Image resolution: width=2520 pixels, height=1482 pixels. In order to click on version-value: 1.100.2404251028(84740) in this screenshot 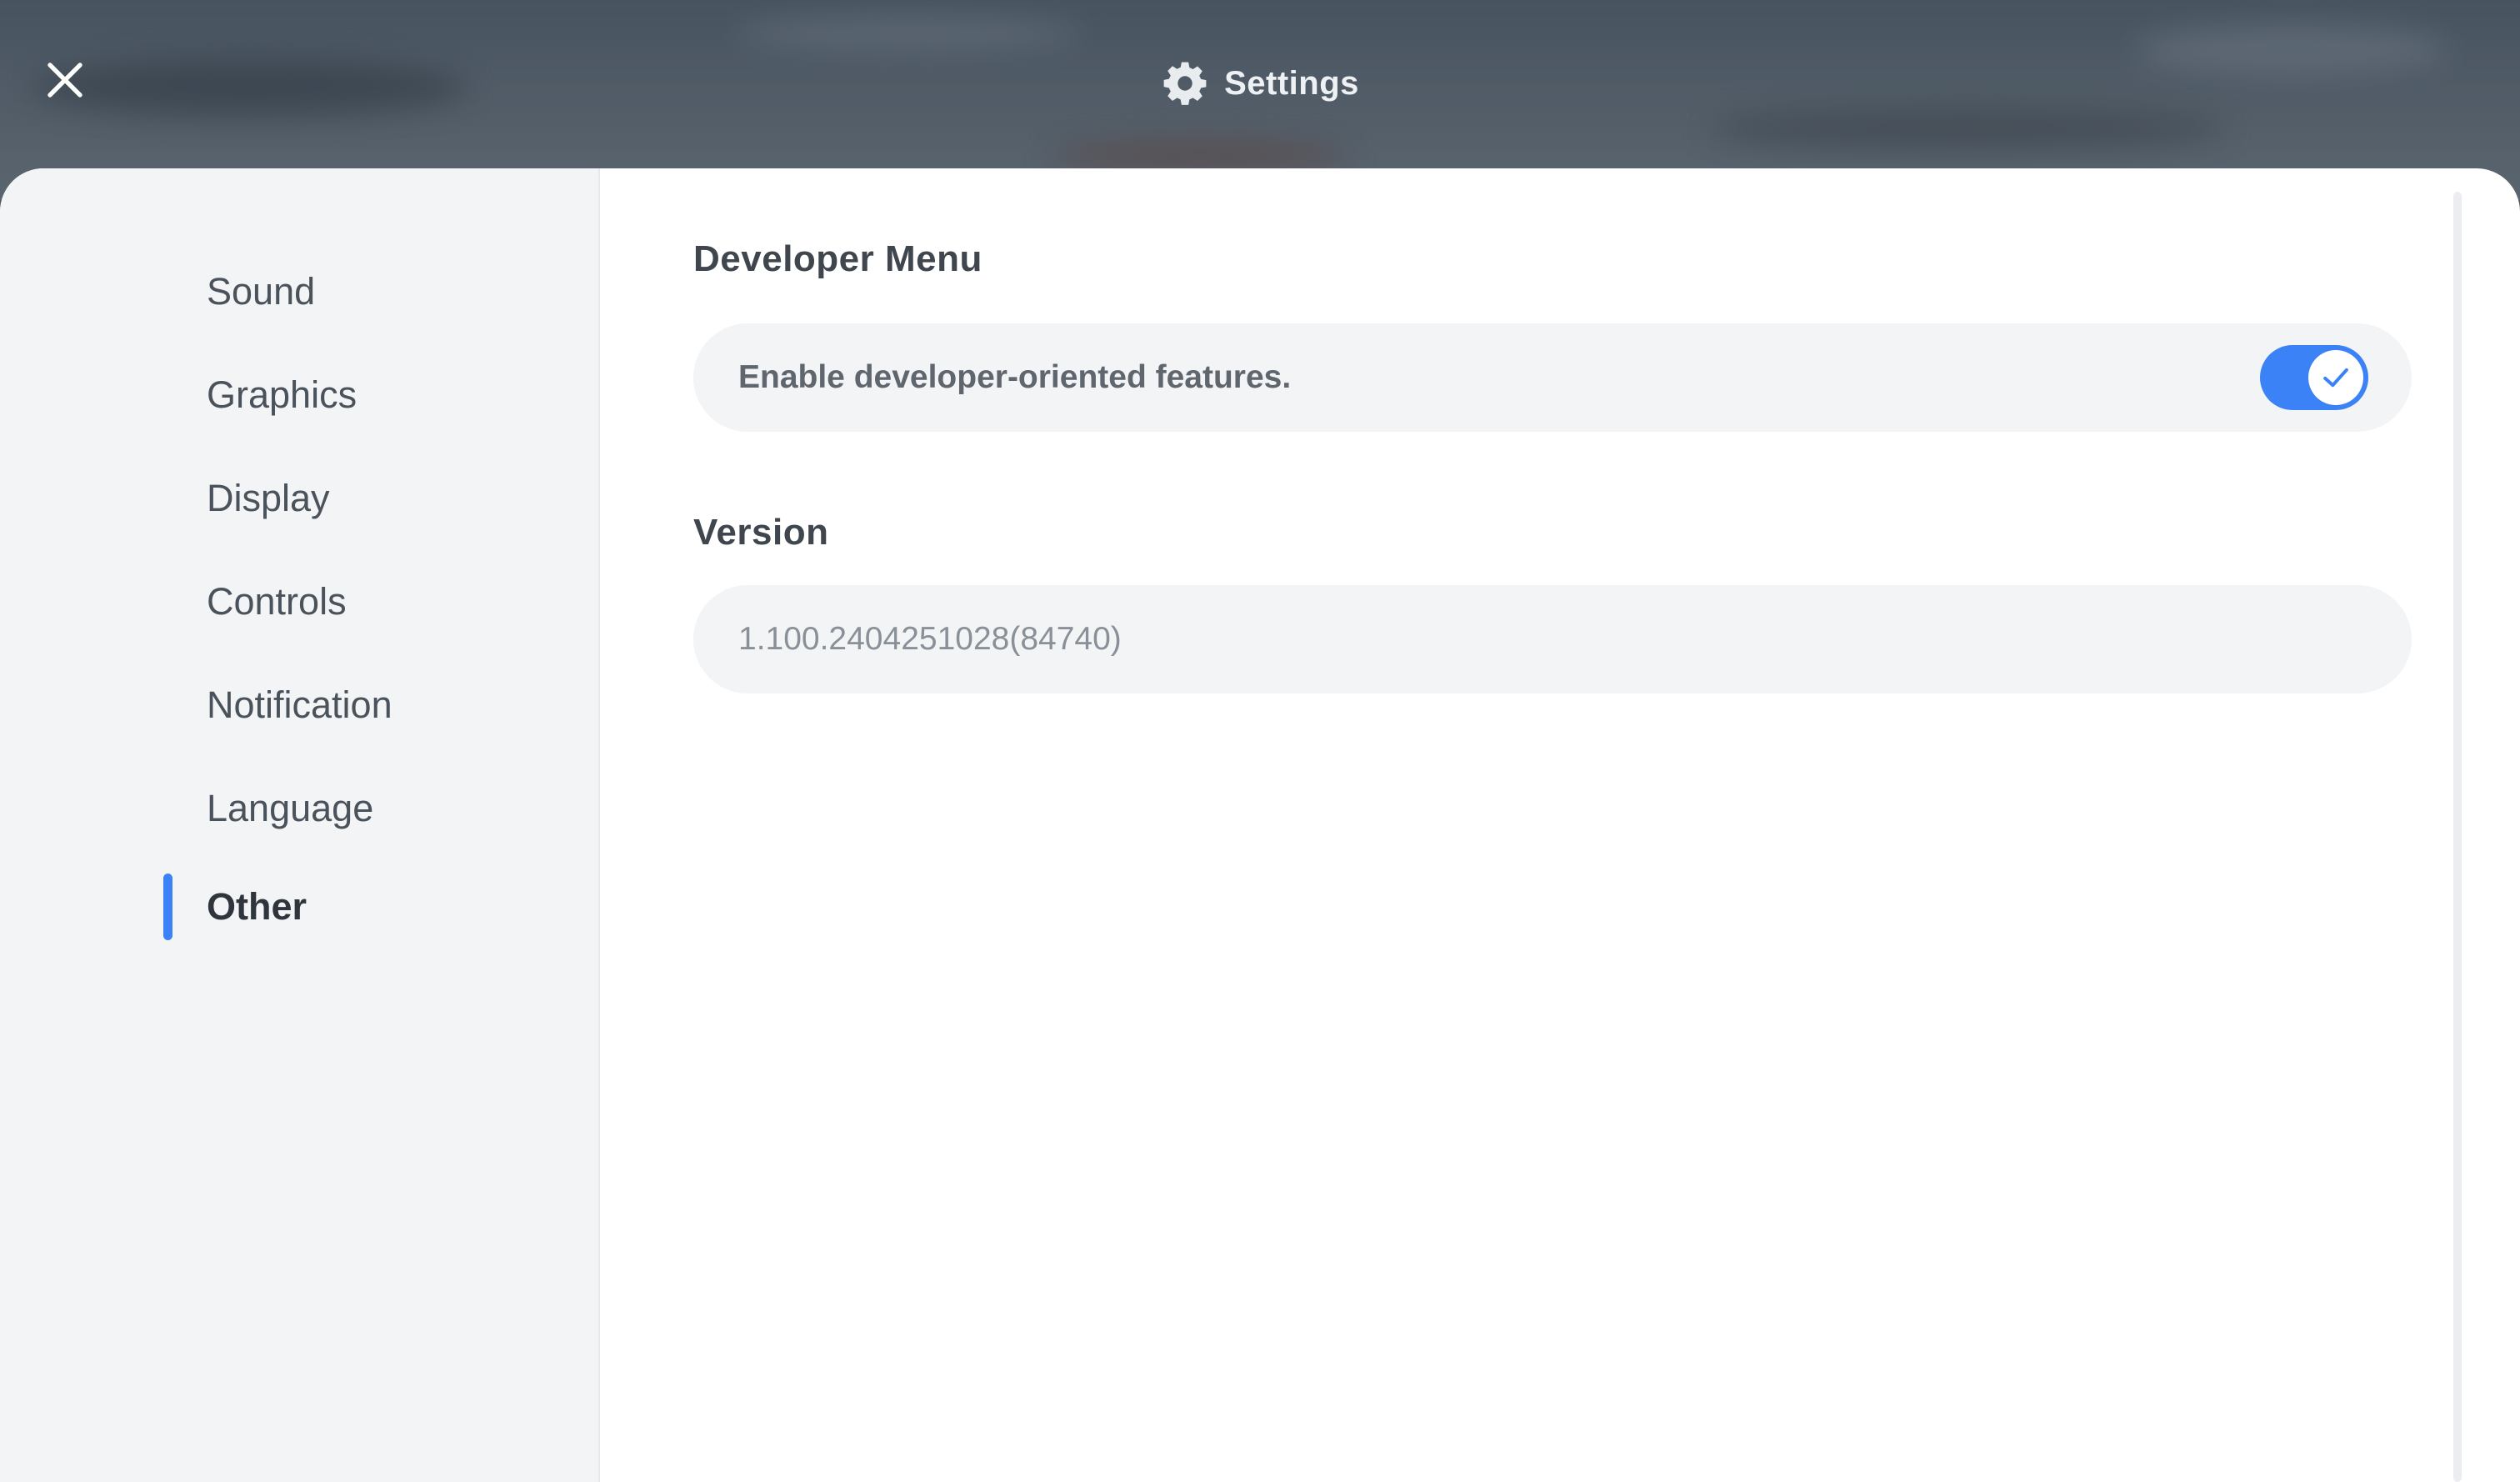, I will do `click(930, 639)`.